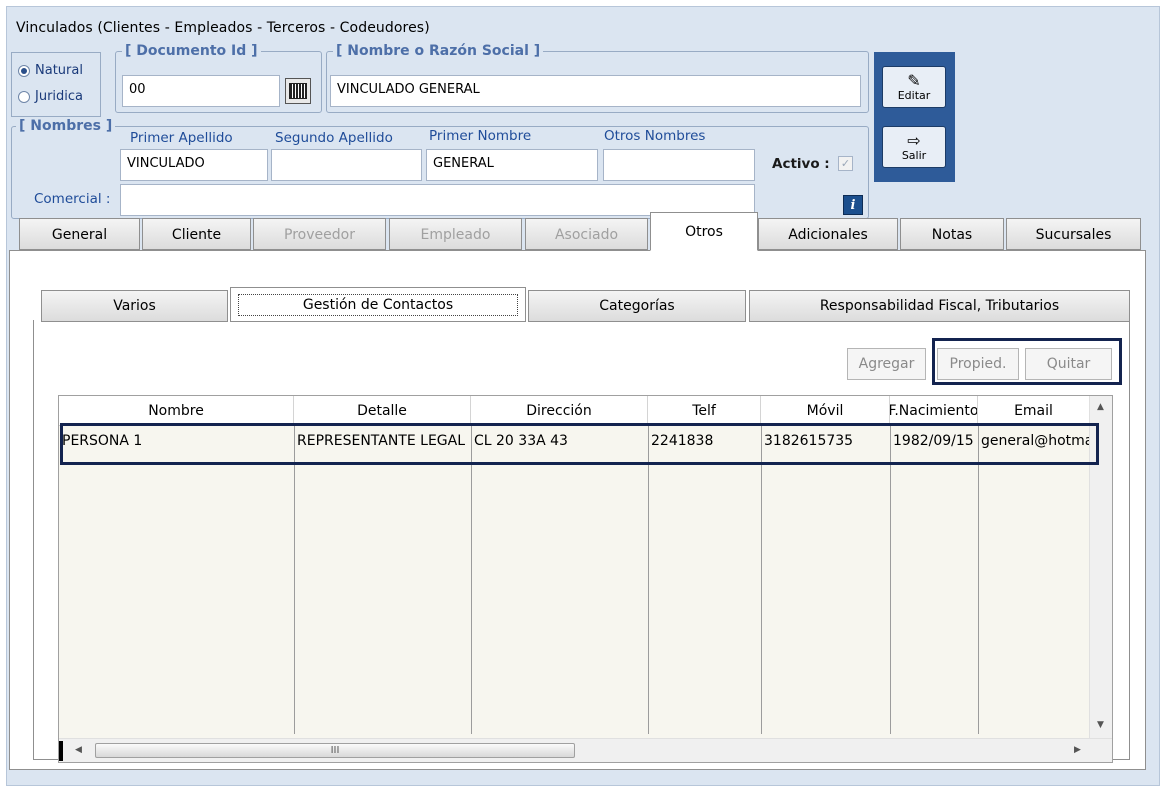 The image size is (1174, 792). What do you see at coordinates (1100, 568) in the screenshot?
I see `grid-vertical-scrollbar: ▲ ▼` at bounding box center [1100, 568].